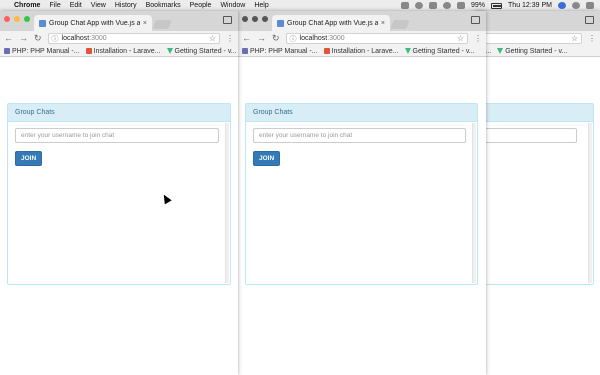  I want to click on url-host: localhost, so click(75, 38).